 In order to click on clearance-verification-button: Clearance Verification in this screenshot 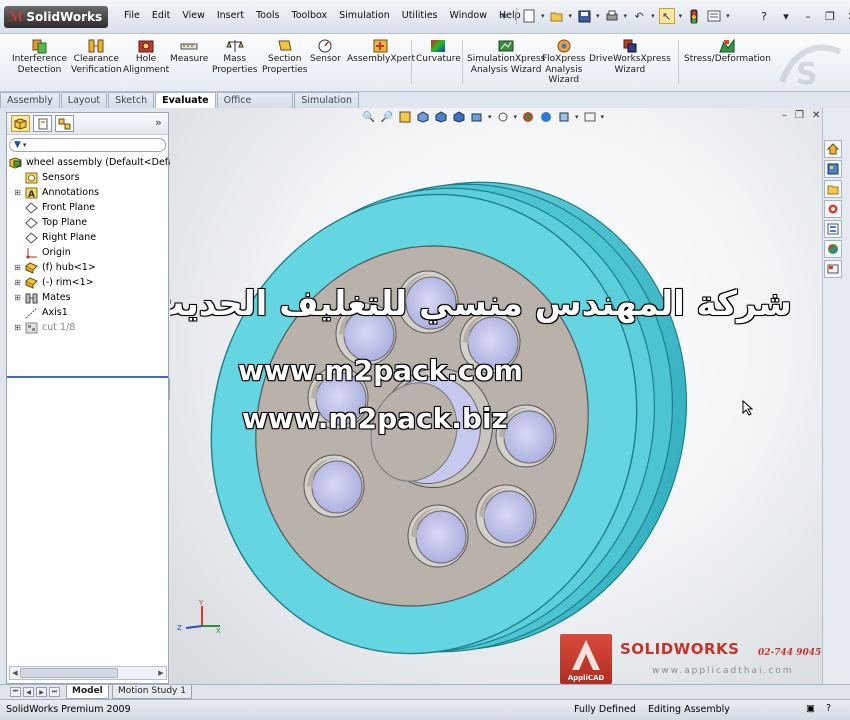, I will do `click(96, 56)`.